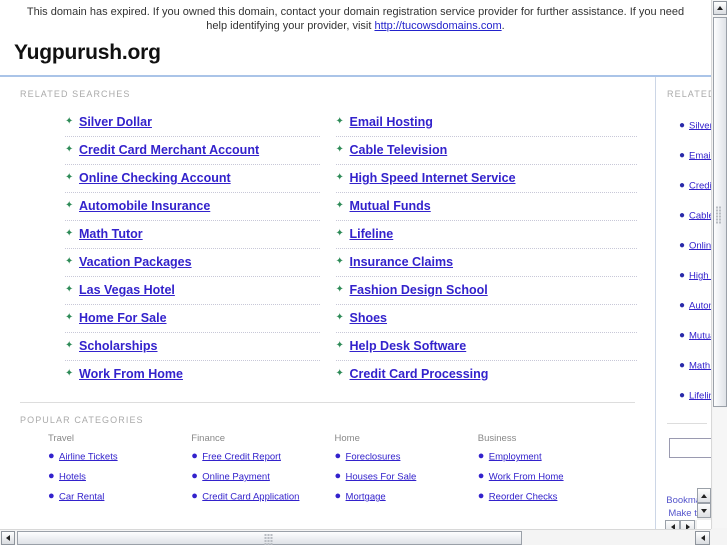  Describe the element at coordinates (390, 206) in the screenshot. I see `related-search-link: Mutual Funds` at that location.